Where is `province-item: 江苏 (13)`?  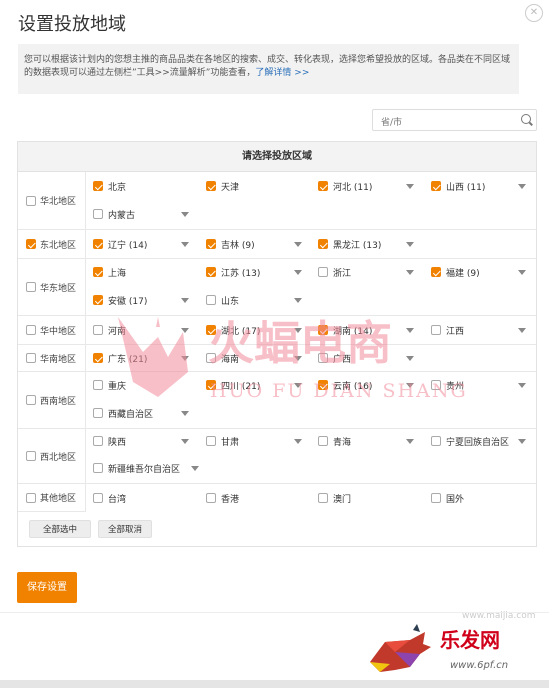 province-item: 江苏 (13) is located at coordinates (258, 272).